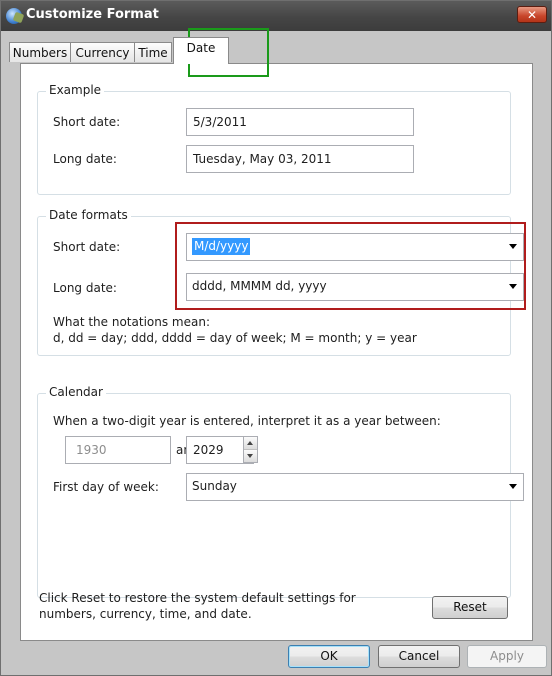  I want to click on reset-button: Reset, so click(470, 607).